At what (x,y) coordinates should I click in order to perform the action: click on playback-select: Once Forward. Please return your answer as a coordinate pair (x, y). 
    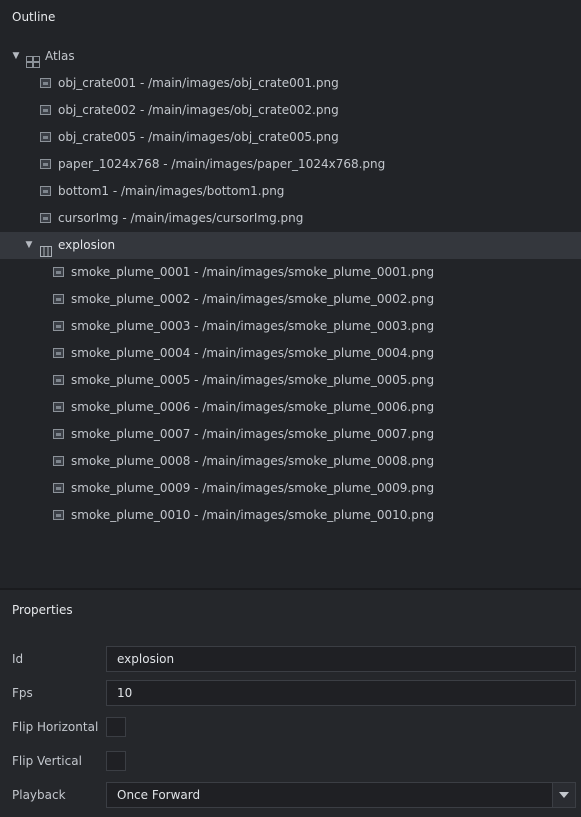
    Looking at the image, I should click on (341, 795).